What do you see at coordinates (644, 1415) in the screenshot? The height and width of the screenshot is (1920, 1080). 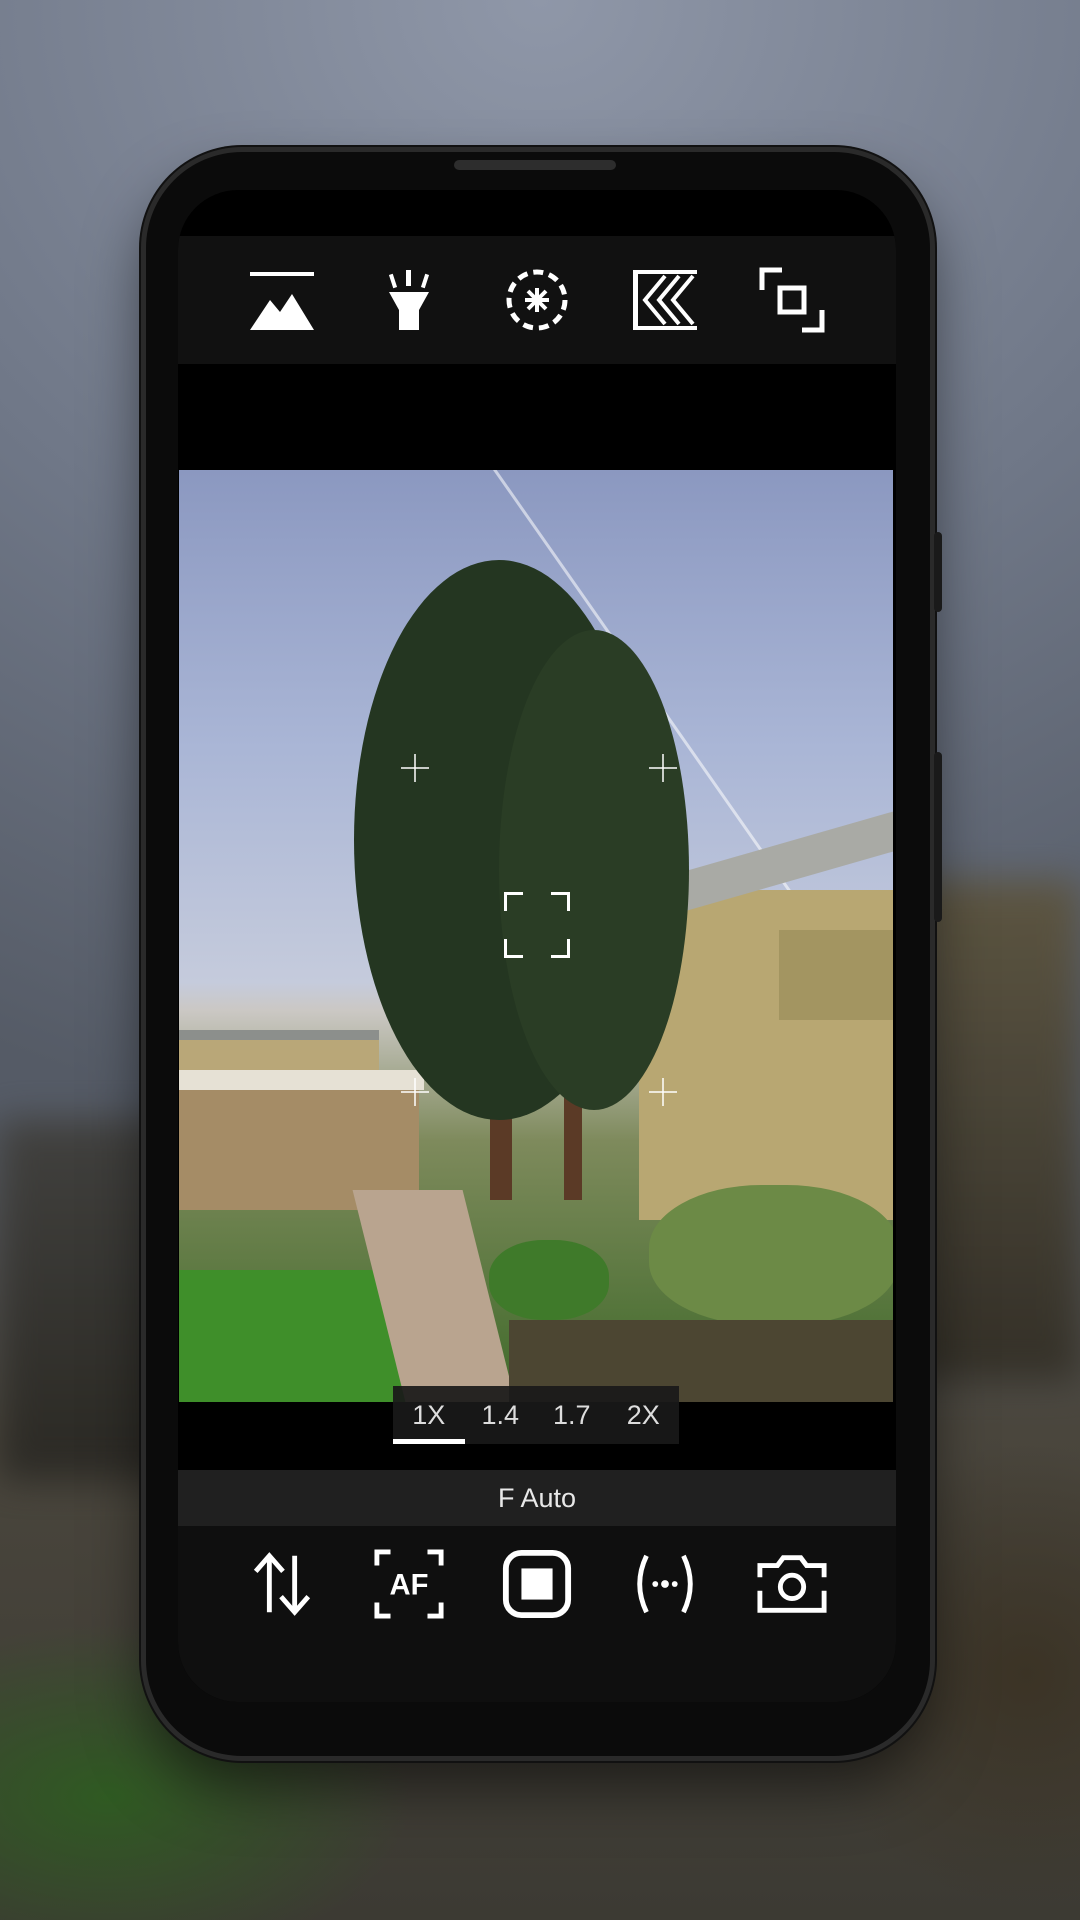 I see `zoom-2x-button: 2X` at bounding box center [644, 1415].